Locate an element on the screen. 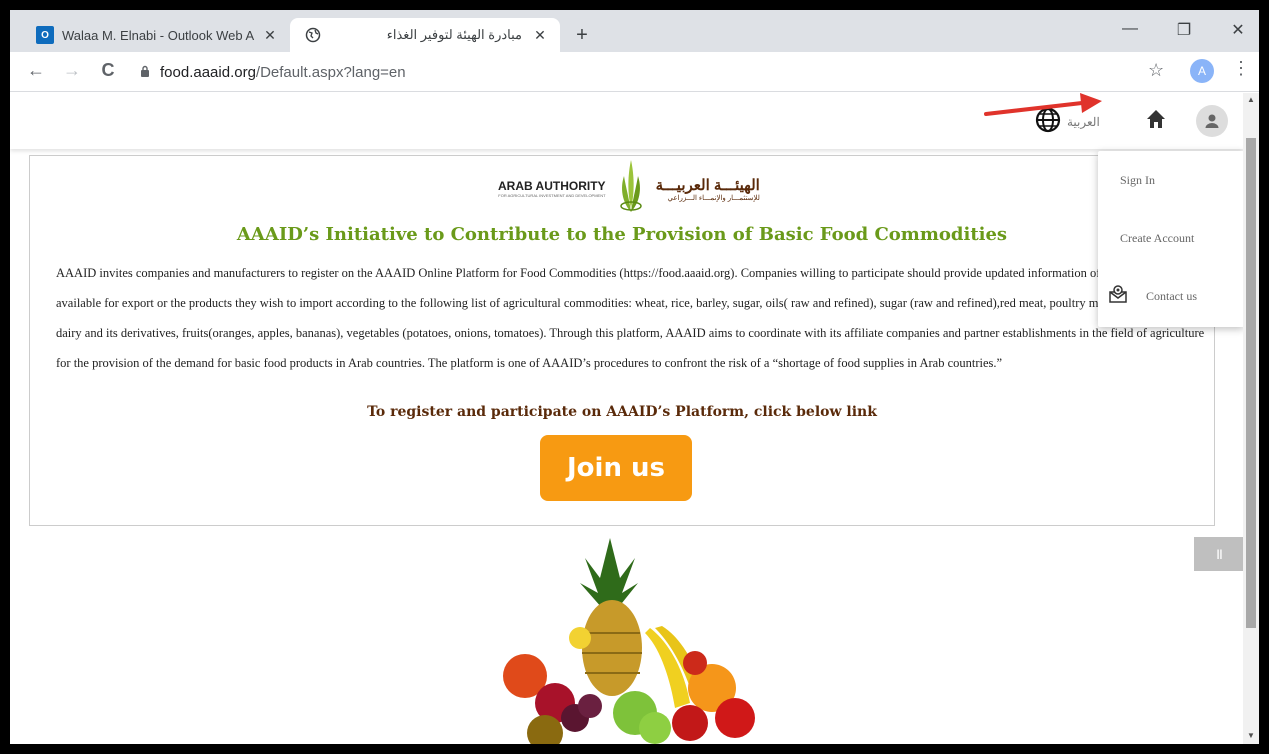 This screenshot has width=1269, height=754. contact-us-label: Contact us is located at coordinates (1171, 295).